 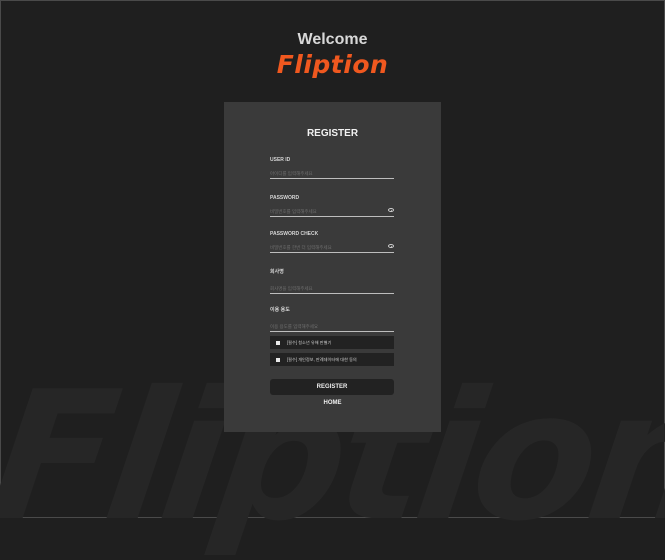 I want to click on register-title: REGISTER, so click(x=332, y=133).